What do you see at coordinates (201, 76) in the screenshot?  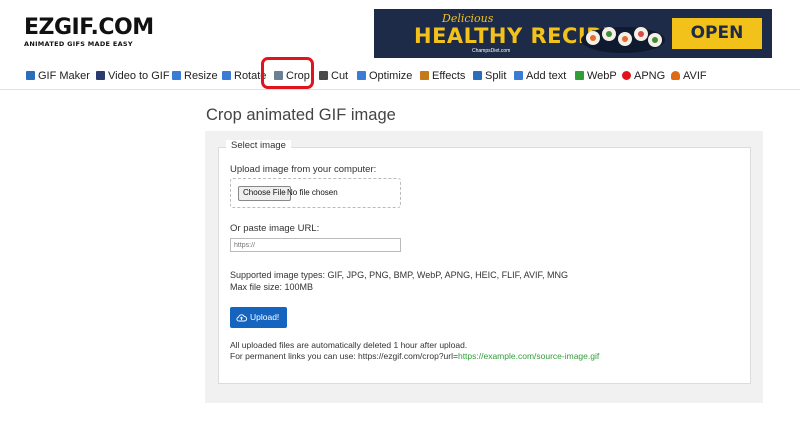 I see `nav-label: Resize` at bounding box center [201, 76].